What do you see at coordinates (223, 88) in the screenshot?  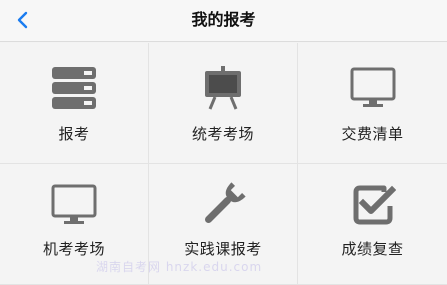 I see `easel-board-icon` at bounding box center [223, 88].